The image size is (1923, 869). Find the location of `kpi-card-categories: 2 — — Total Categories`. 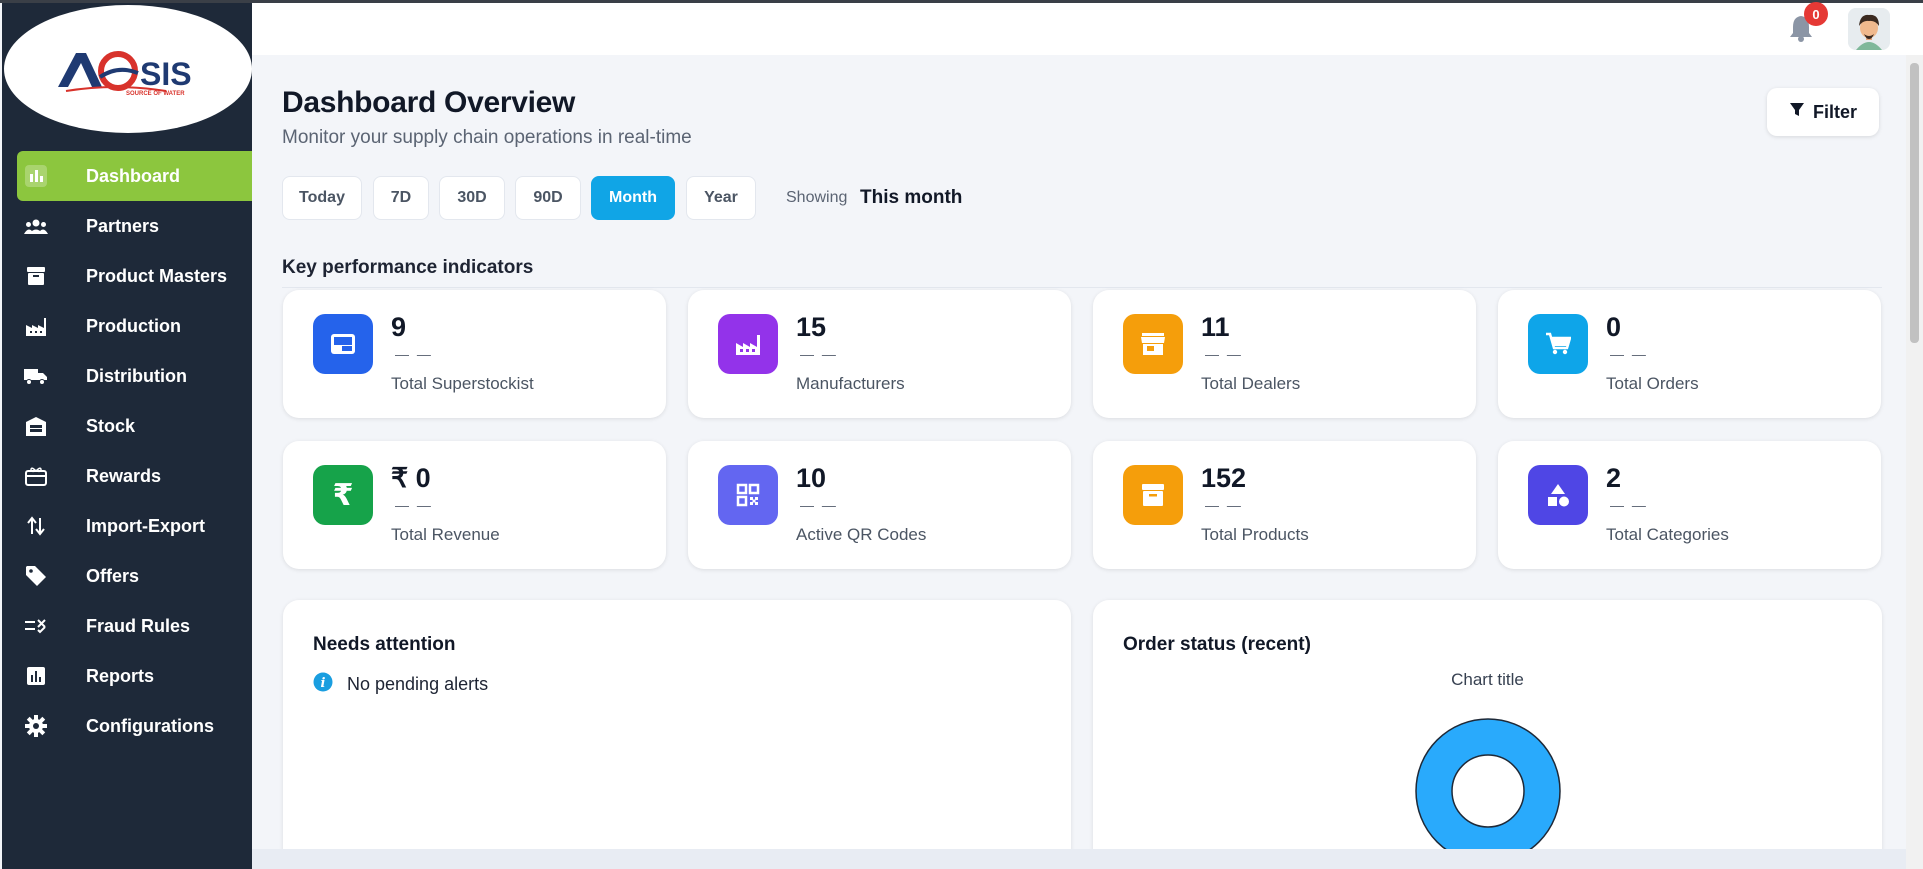

kpi-card-categories: 2 — — Total Categories is located at coordinates (1689, 505).